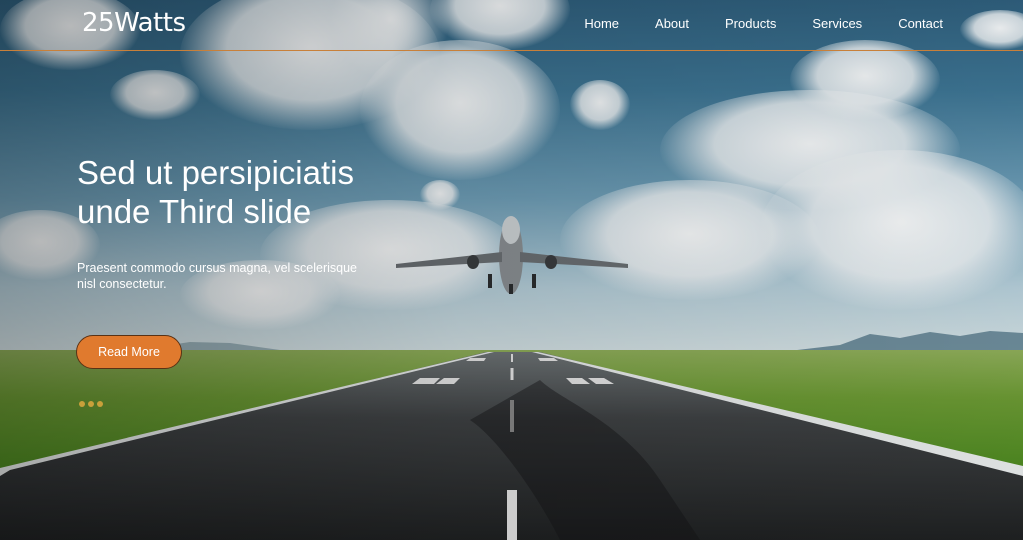 The image size is (1023, 540). What do you see at coordinates (267, 192) in the screenshot?
I see `hero-title: Sed ut persipiciatis unde Third slide` at bounding box center [267, 192].